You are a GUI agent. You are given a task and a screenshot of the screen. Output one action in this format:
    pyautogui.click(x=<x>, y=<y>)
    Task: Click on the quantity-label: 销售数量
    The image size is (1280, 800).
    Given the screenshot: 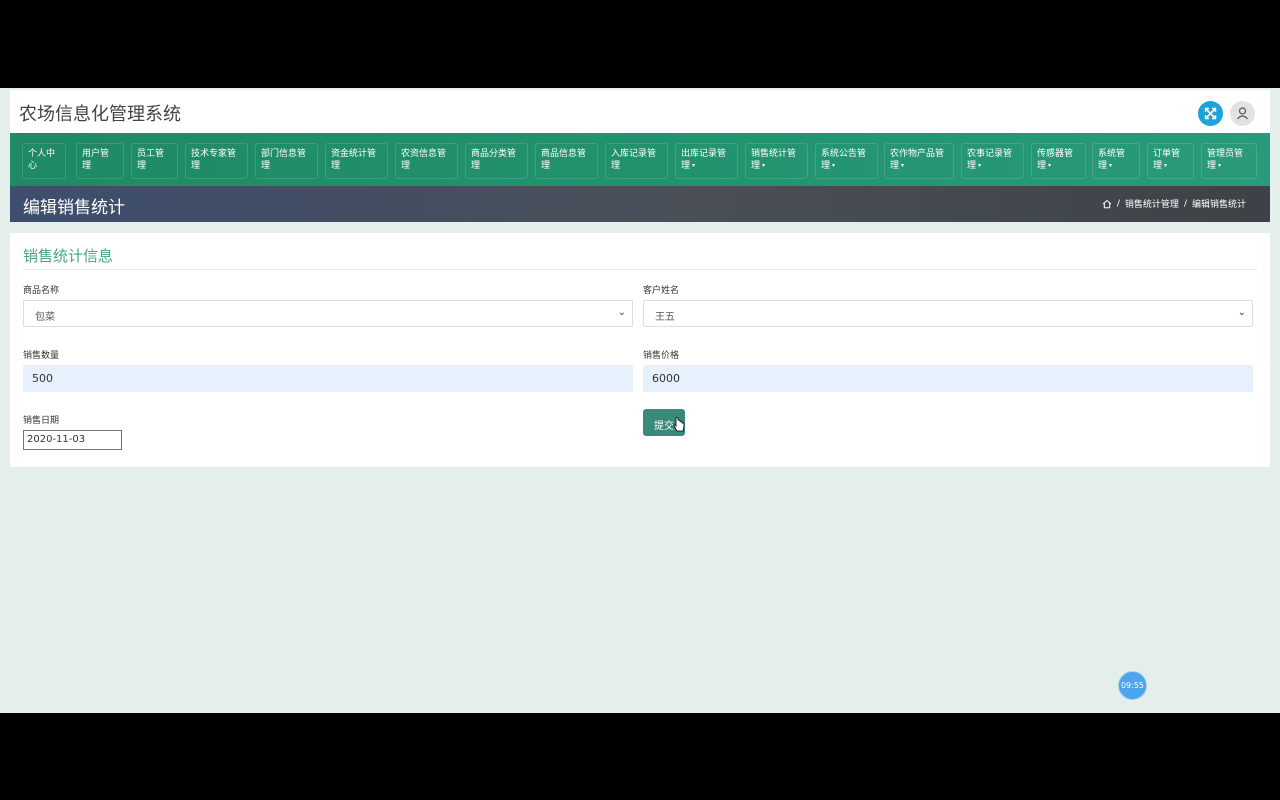 What is the action you would take?
    pyautogui.click(x=41, y=356)
    